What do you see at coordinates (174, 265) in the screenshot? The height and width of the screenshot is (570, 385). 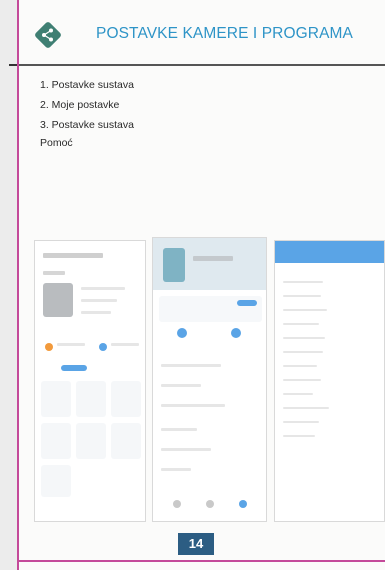 I see `door-illustration` at bounding box center [174, 265].